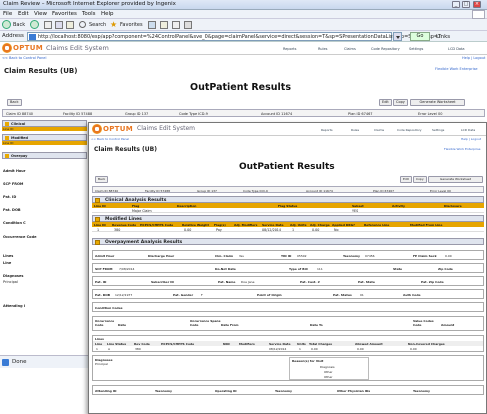 Image resolution: width=487 pixels, height=414 pixels. What do you see at coordinates (272, 229) in the screenshot?
I see `modified-date: 08/12/2014` at bounding box center [272, 229].